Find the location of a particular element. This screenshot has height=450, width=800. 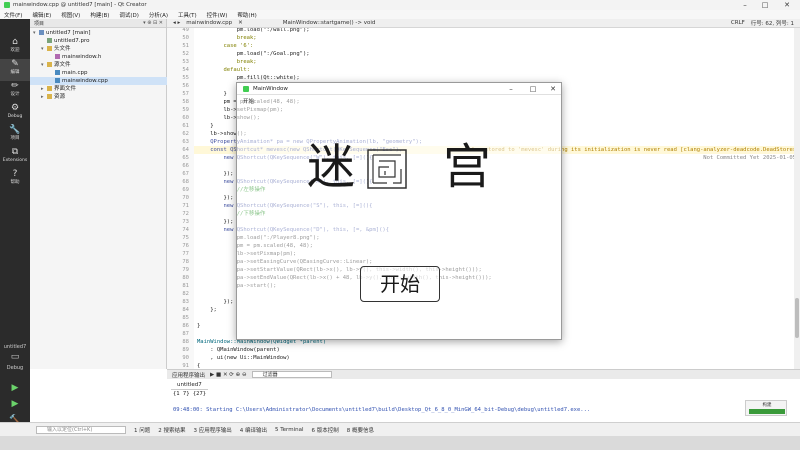

line-number: 64 is located at coordinates (185, 150).